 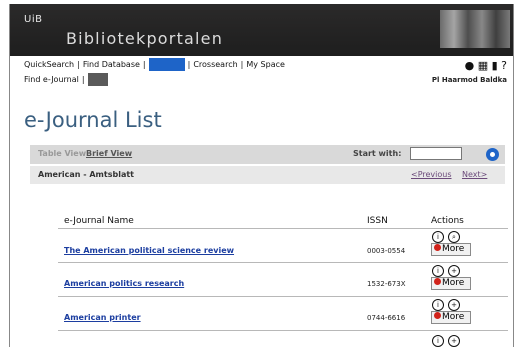 What do you see at coordinates (49, 64) in the screenshot?
I see `nav-quicksearch: QuickSearch` at bounding box center [49, 64].